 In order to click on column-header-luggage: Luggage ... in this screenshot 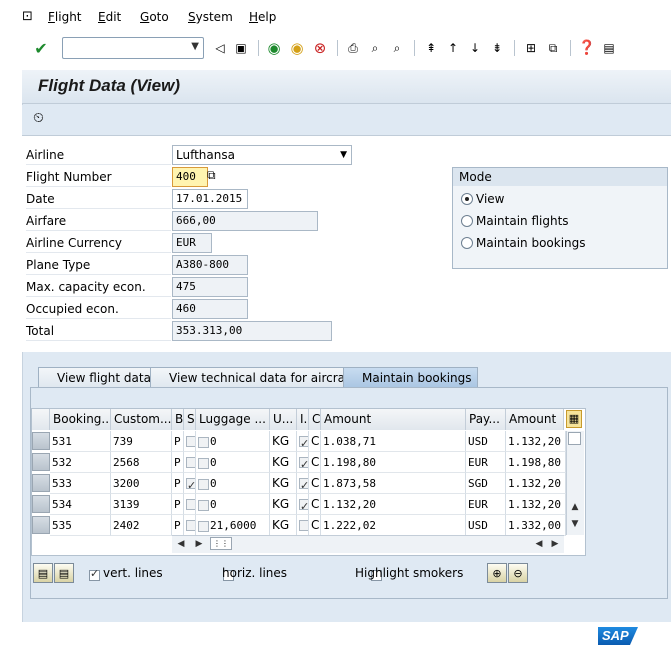, I will do `click(233, 419)`.